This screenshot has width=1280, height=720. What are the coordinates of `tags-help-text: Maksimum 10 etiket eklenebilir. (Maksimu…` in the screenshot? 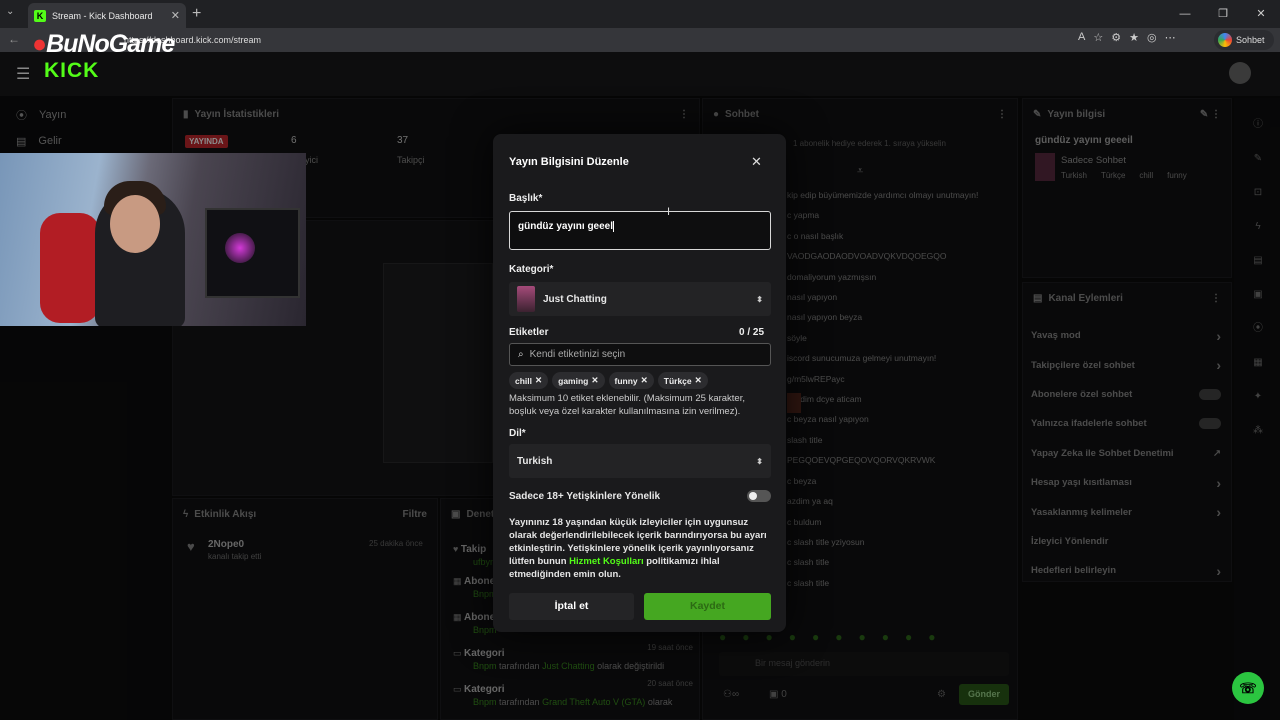 It's located at (627, 405).